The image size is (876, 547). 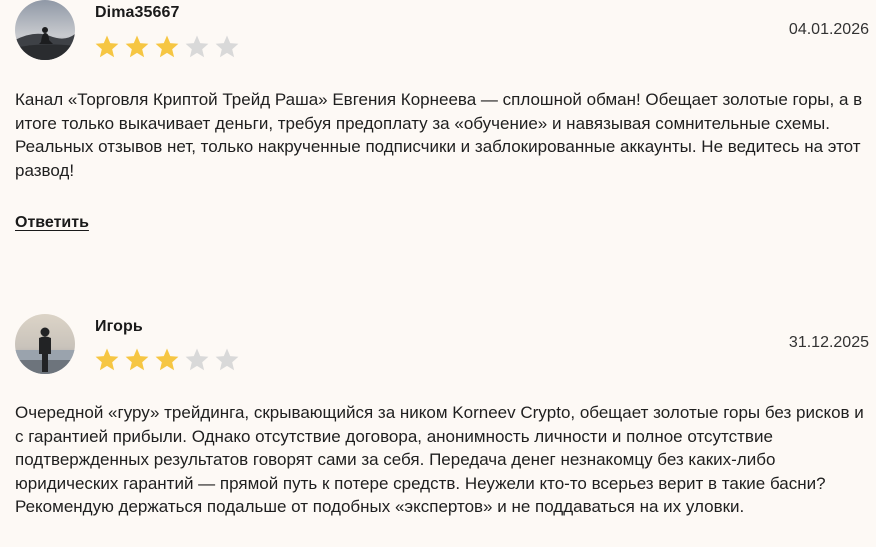 I want to click on reply-link: Ответить, so click(x=52, y=223).